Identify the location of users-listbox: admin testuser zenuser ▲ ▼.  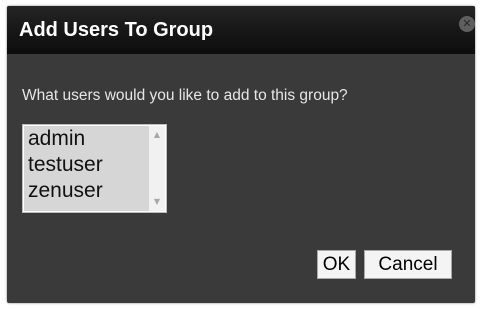
(94, 168).